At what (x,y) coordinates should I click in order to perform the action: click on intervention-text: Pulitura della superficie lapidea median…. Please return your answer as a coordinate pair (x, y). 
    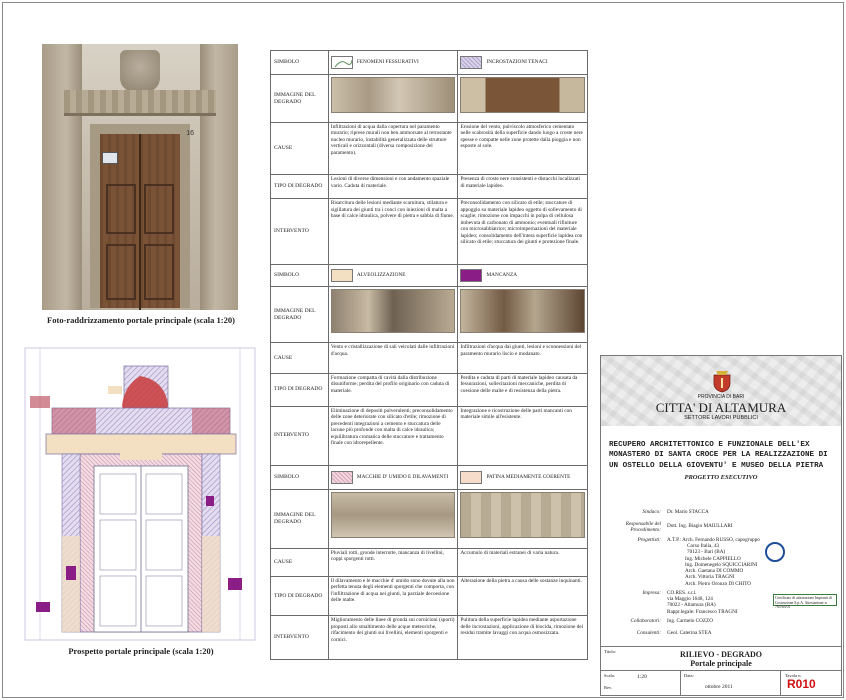
    Looking at the image, I should click on (522, 637).